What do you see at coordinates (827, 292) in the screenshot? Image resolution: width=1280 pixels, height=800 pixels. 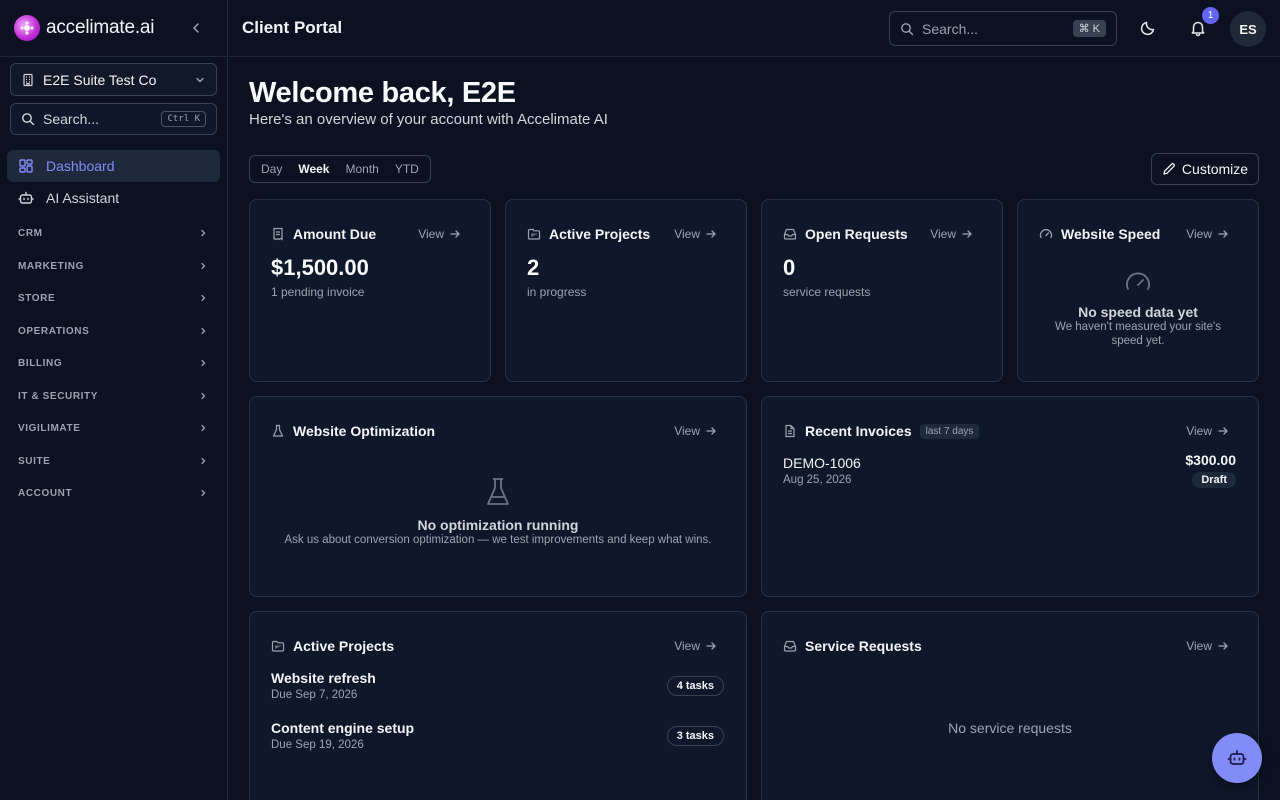 I see `open-requests-note: service requests` at bounding box center [827, 292].